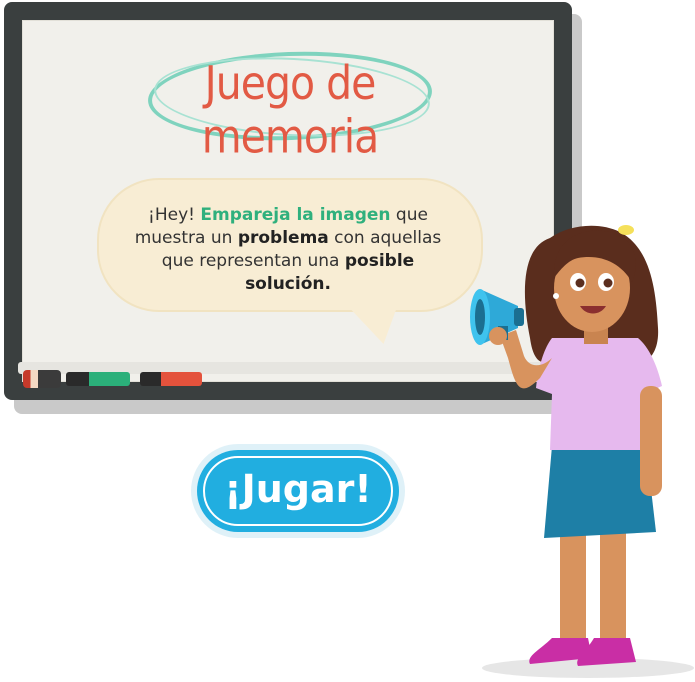 This screenshot has height=682, width=695. Describe the element at coordinates (290, 110) in the screenshot. I see `page-title: Juego de memoria` at that location.